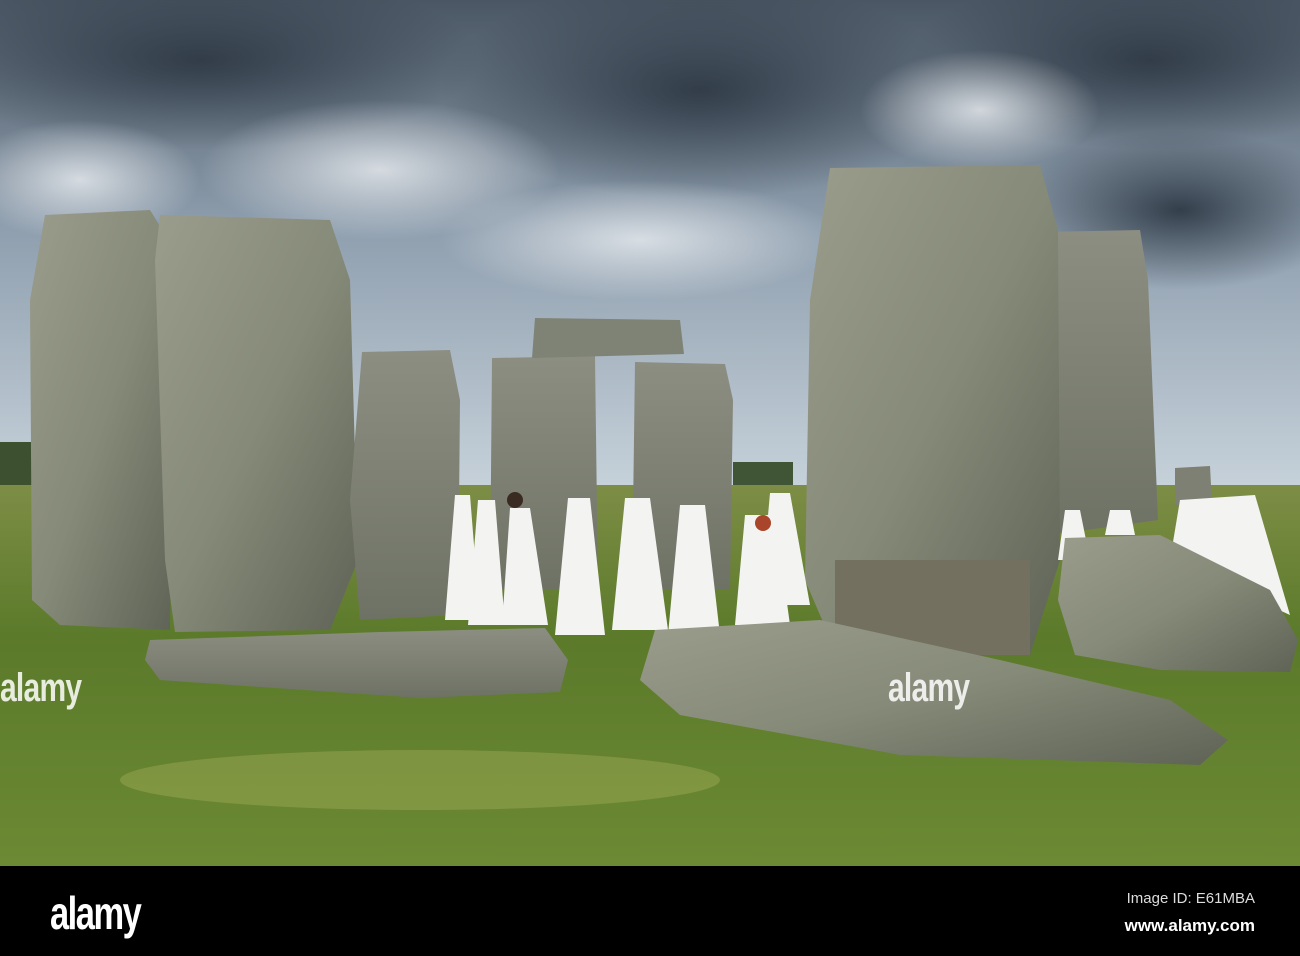 This screenshot has height=956, width=1300. Describe the element at coordinates (1190, 898) in the screenshot. I see `image-id-label: Image ID: E61MBA` at that location.